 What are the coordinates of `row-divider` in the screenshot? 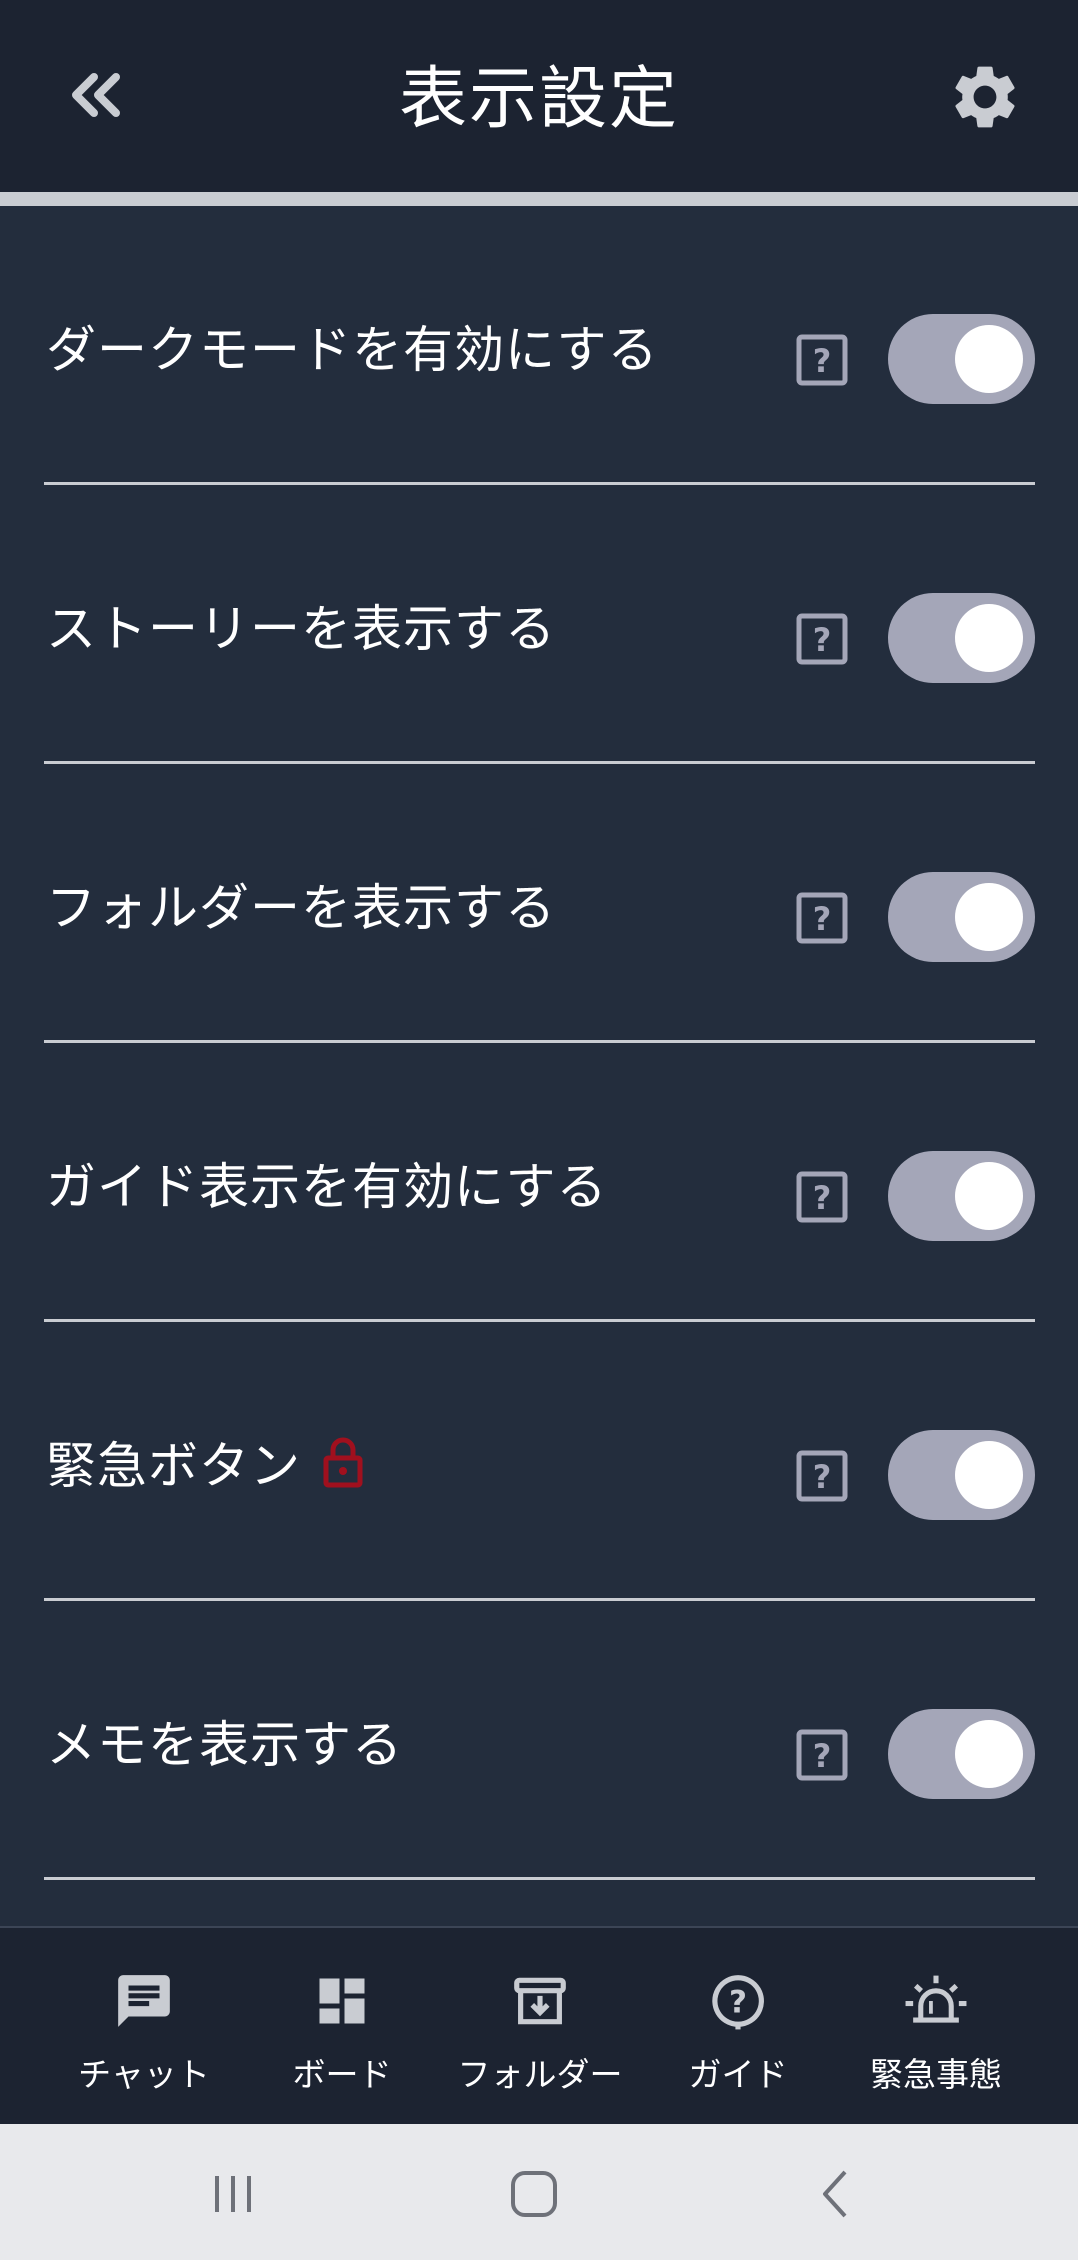 It's located at (539, 1878).